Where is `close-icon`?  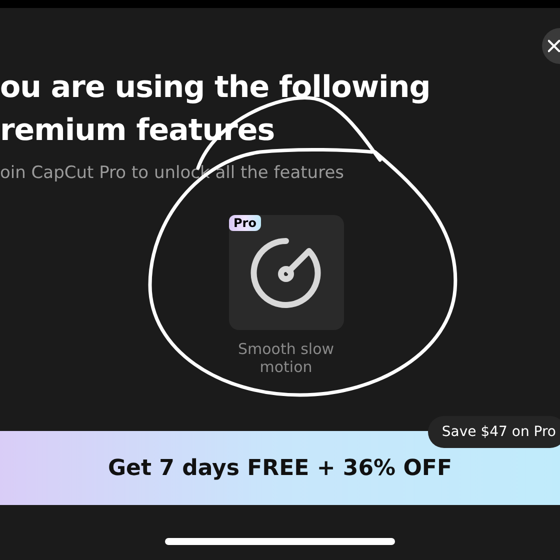 close-icon is located at coordinates (554, 46).